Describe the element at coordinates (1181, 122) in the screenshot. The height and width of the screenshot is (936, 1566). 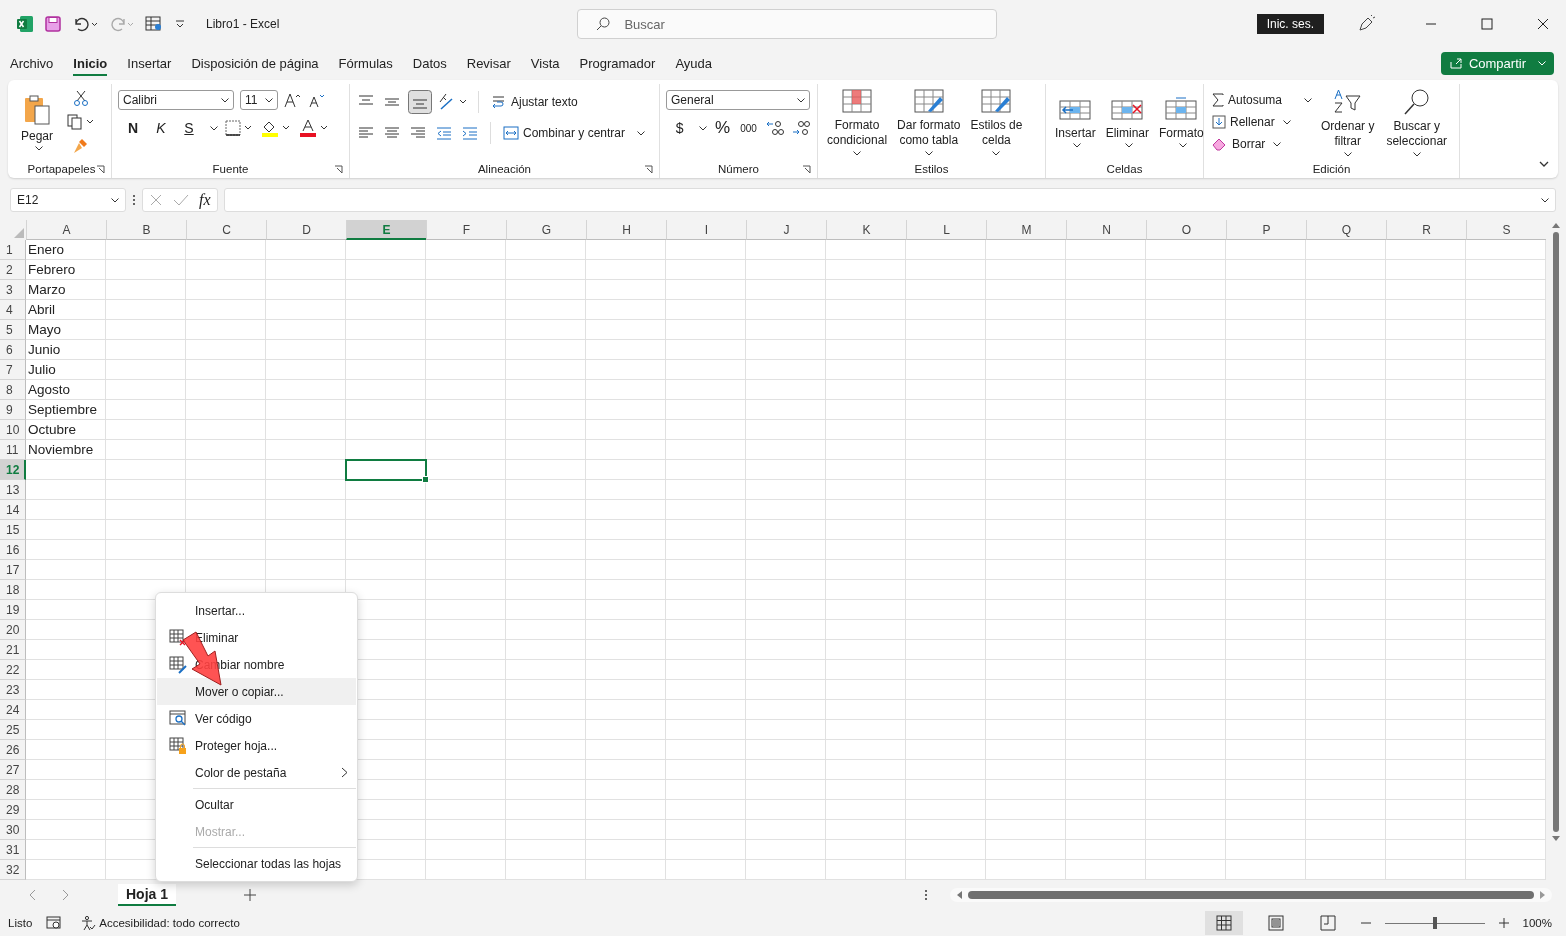
I see `cells-button: Formato` at that location.